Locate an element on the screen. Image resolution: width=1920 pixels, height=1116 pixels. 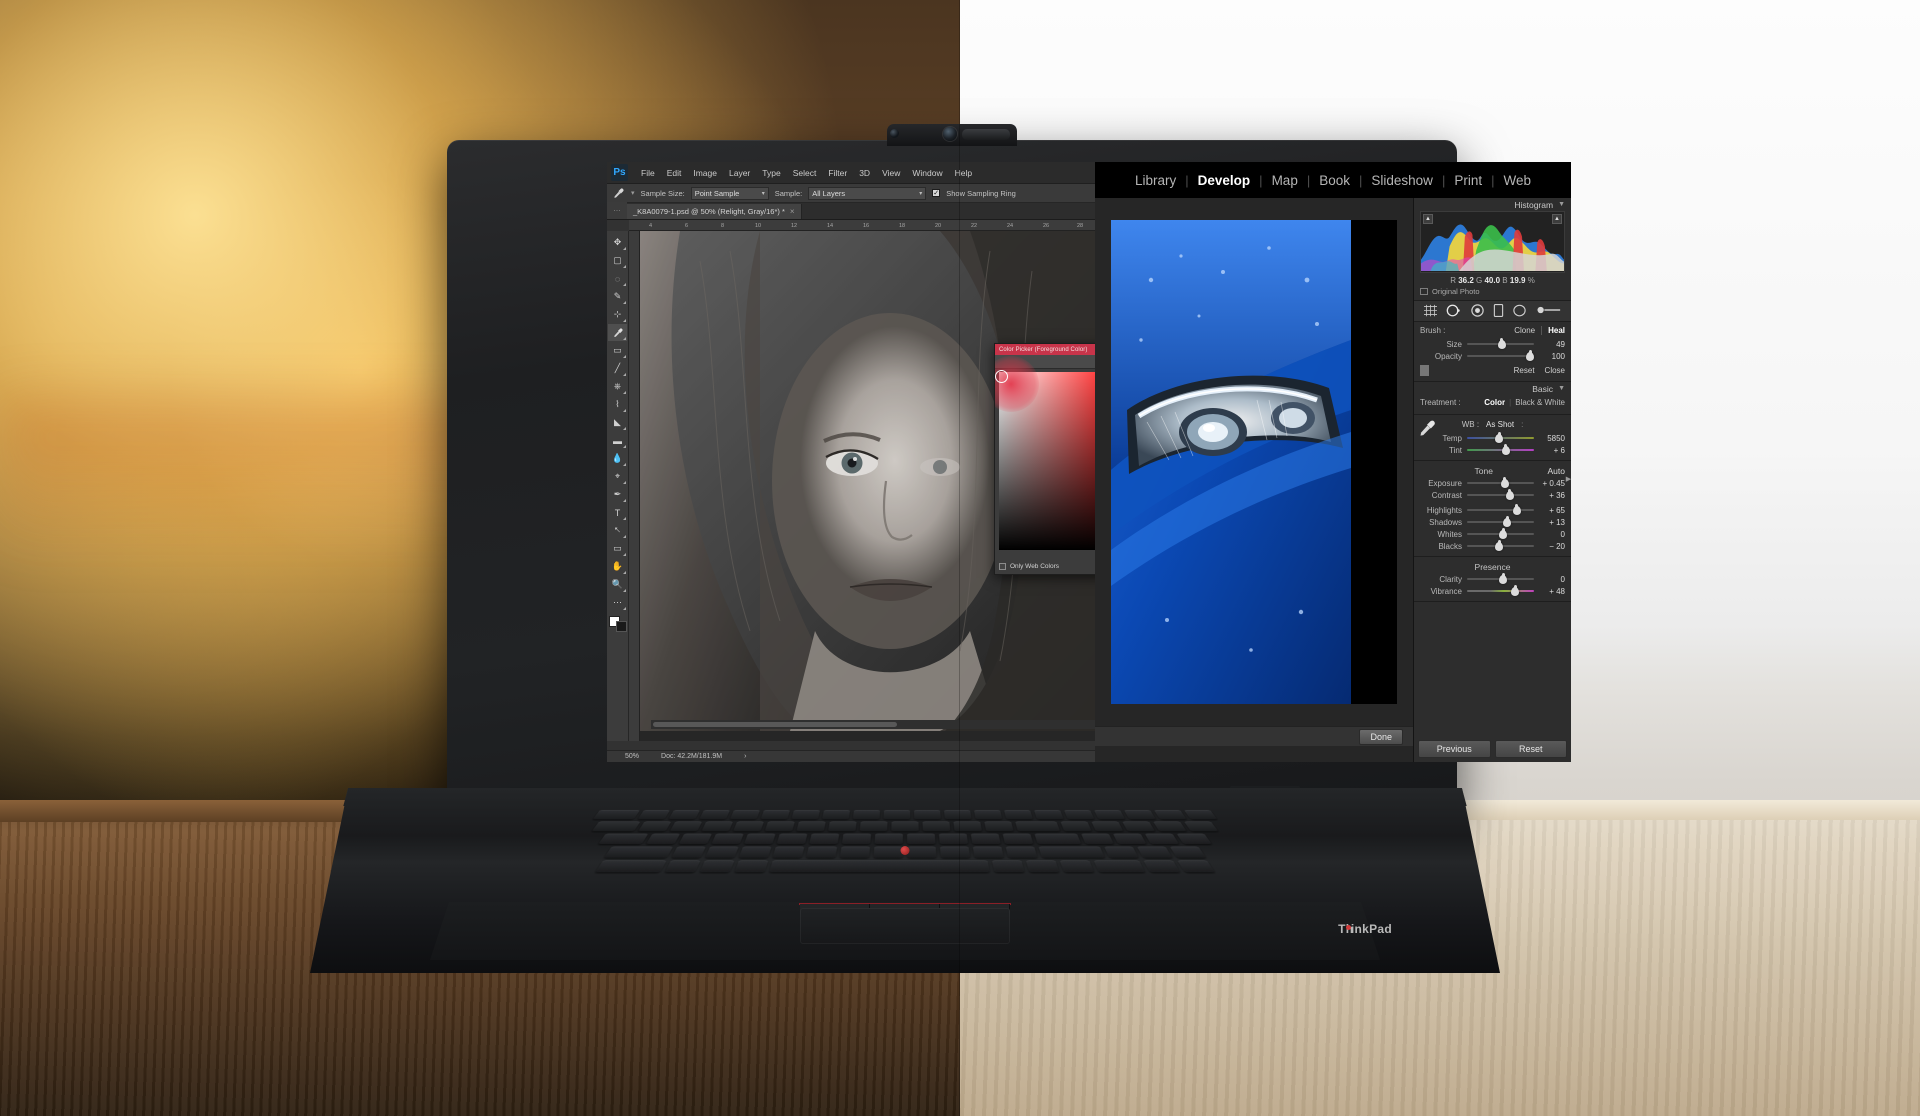
shadows-slider is located at coordinates (1500, 522).